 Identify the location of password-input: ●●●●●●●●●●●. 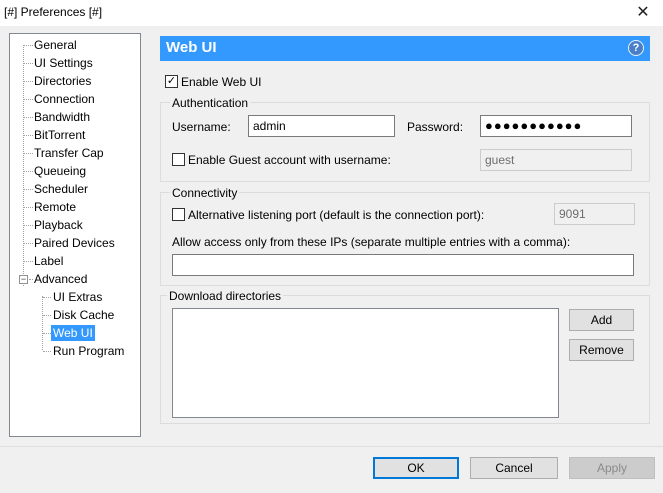
(556, 126).